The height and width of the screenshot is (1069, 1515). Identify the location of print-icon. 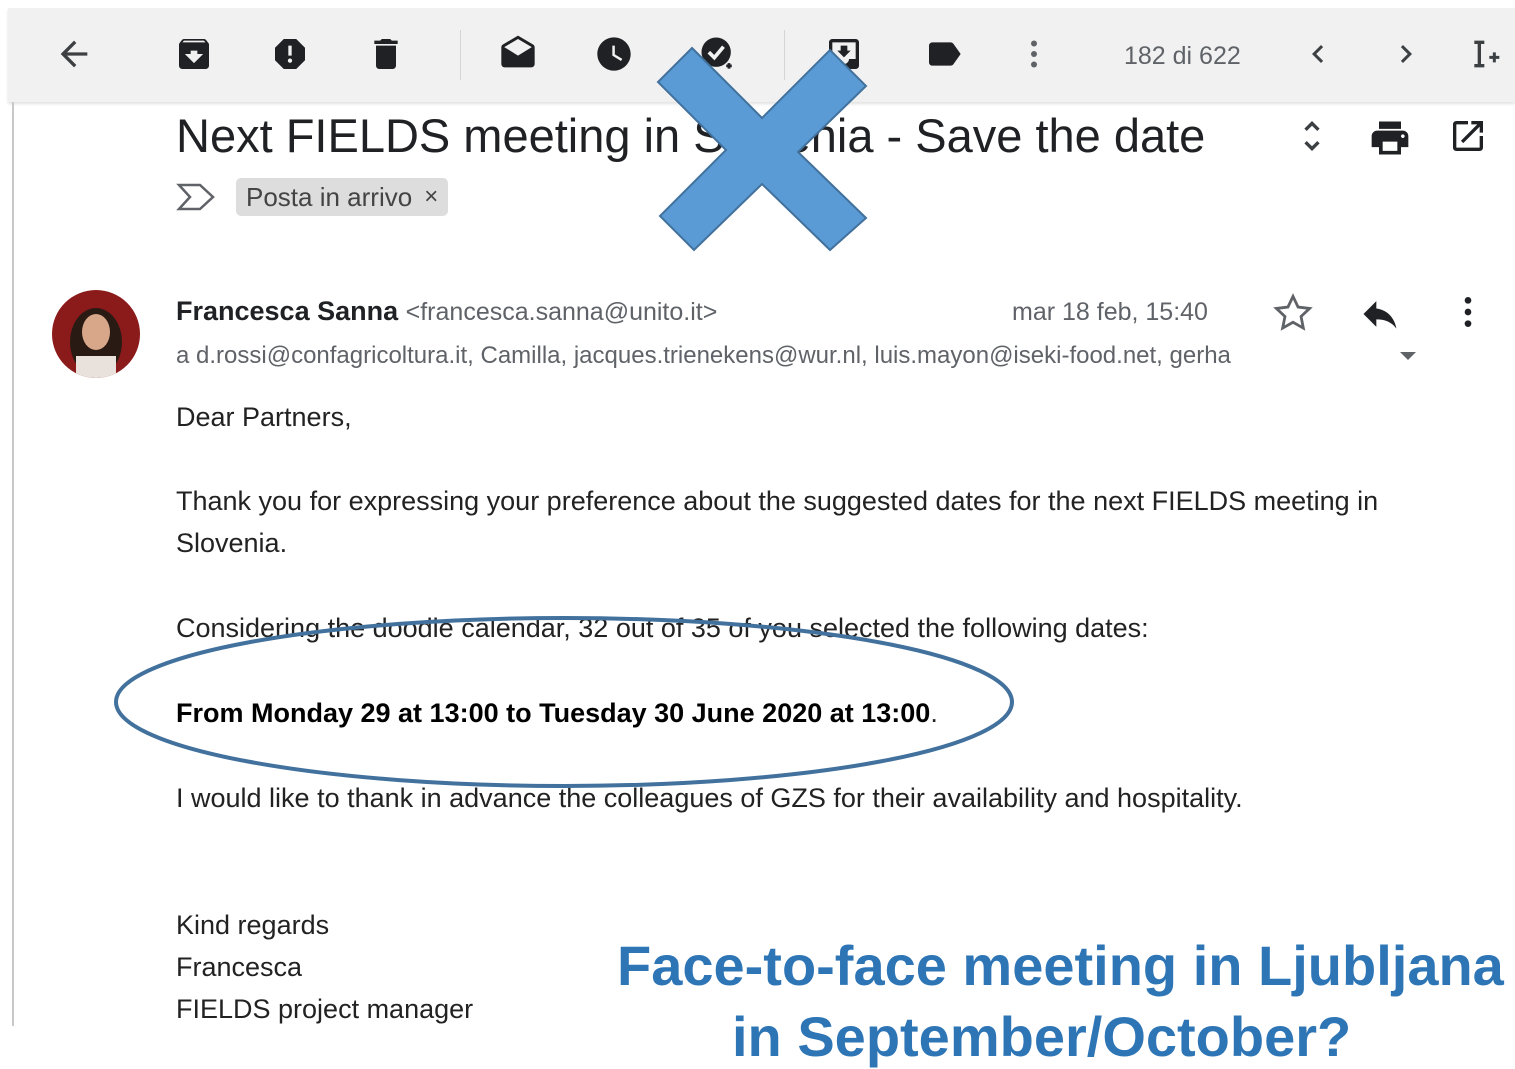
(1390, 138).